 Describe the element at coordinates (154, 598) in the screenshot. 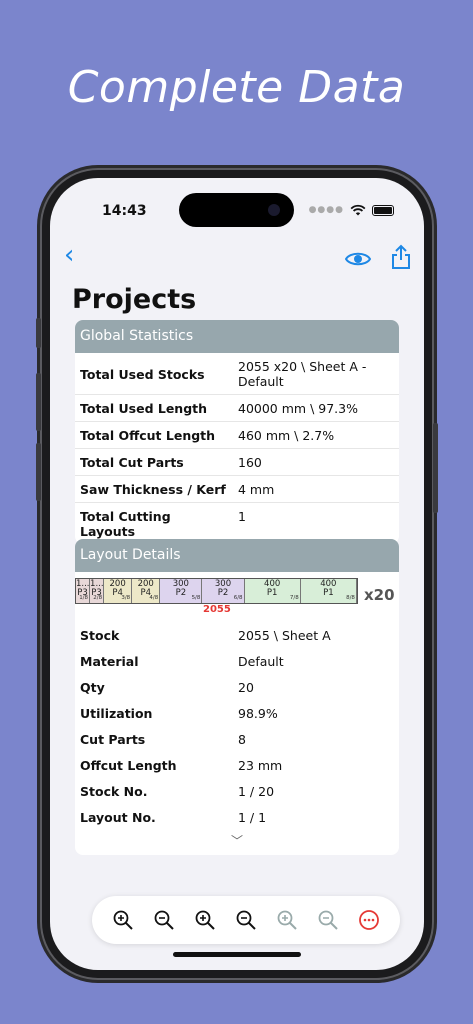

I see `part-index-label: 4/8` at that location.